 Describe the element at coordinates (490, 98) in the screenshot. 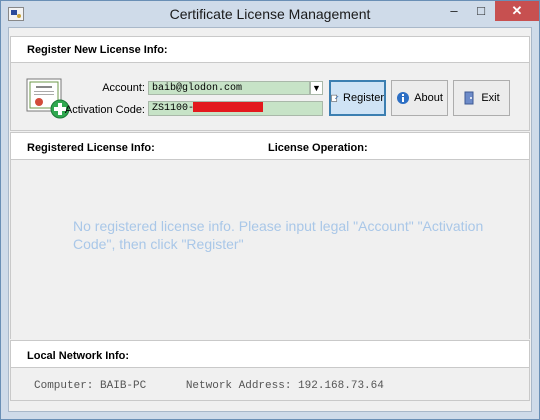

I see `exit-button-label: Exit` at that location.